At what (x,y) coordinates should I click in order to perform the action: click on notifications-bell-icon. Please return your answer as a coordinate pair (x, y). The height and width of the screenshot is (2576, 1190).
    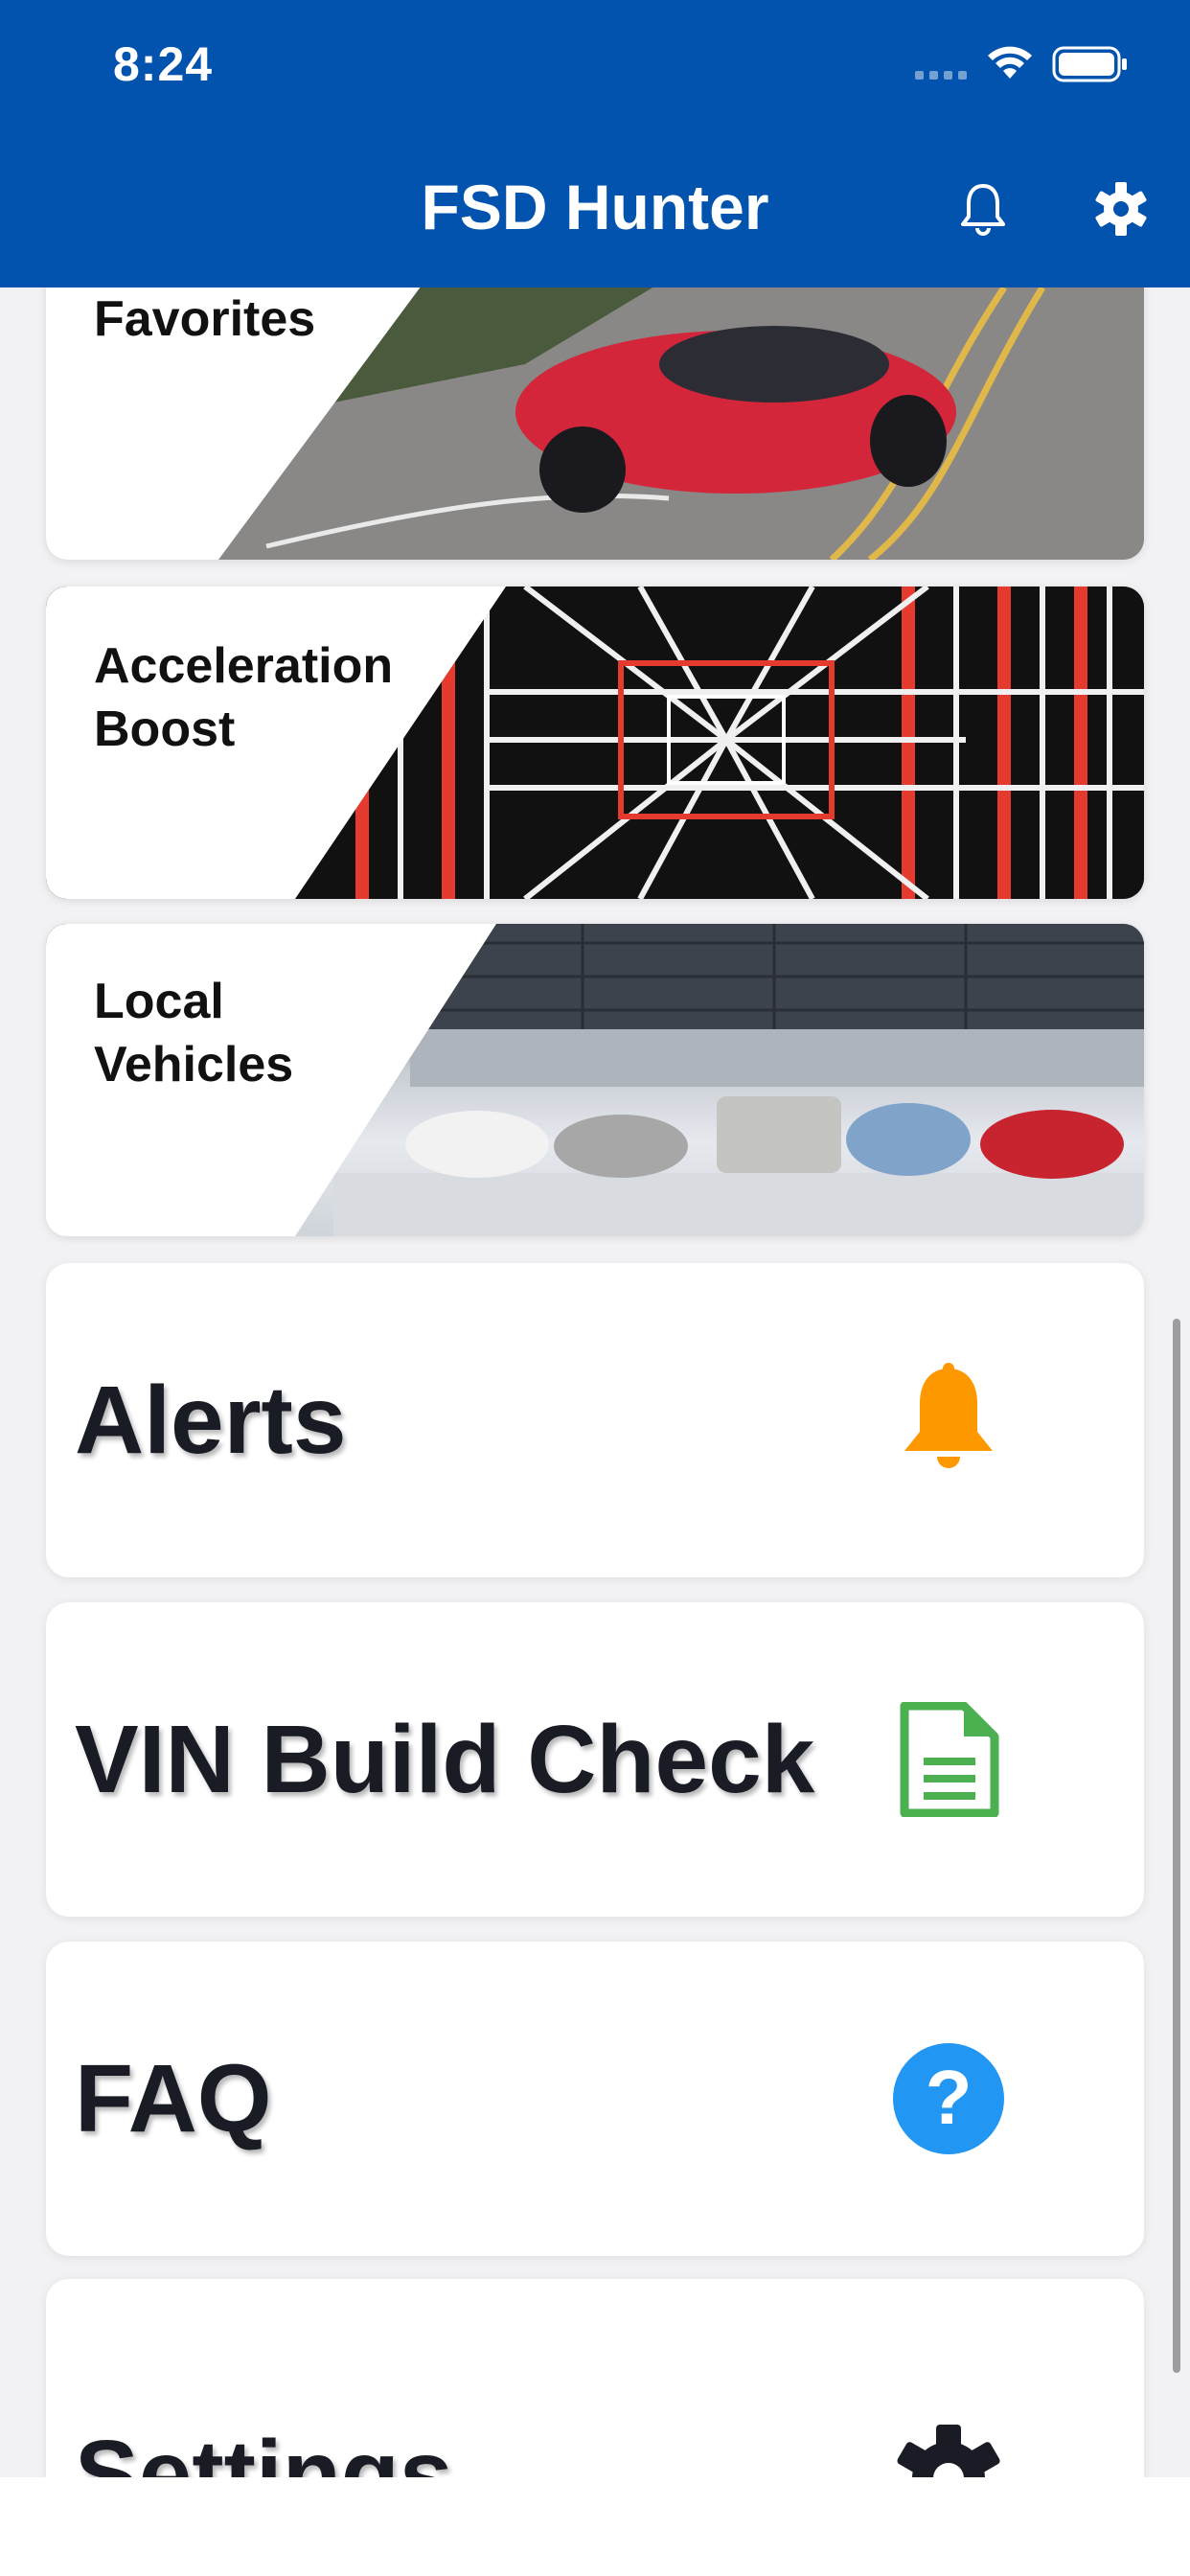
    Looking at the image, I should click on (983, 209).